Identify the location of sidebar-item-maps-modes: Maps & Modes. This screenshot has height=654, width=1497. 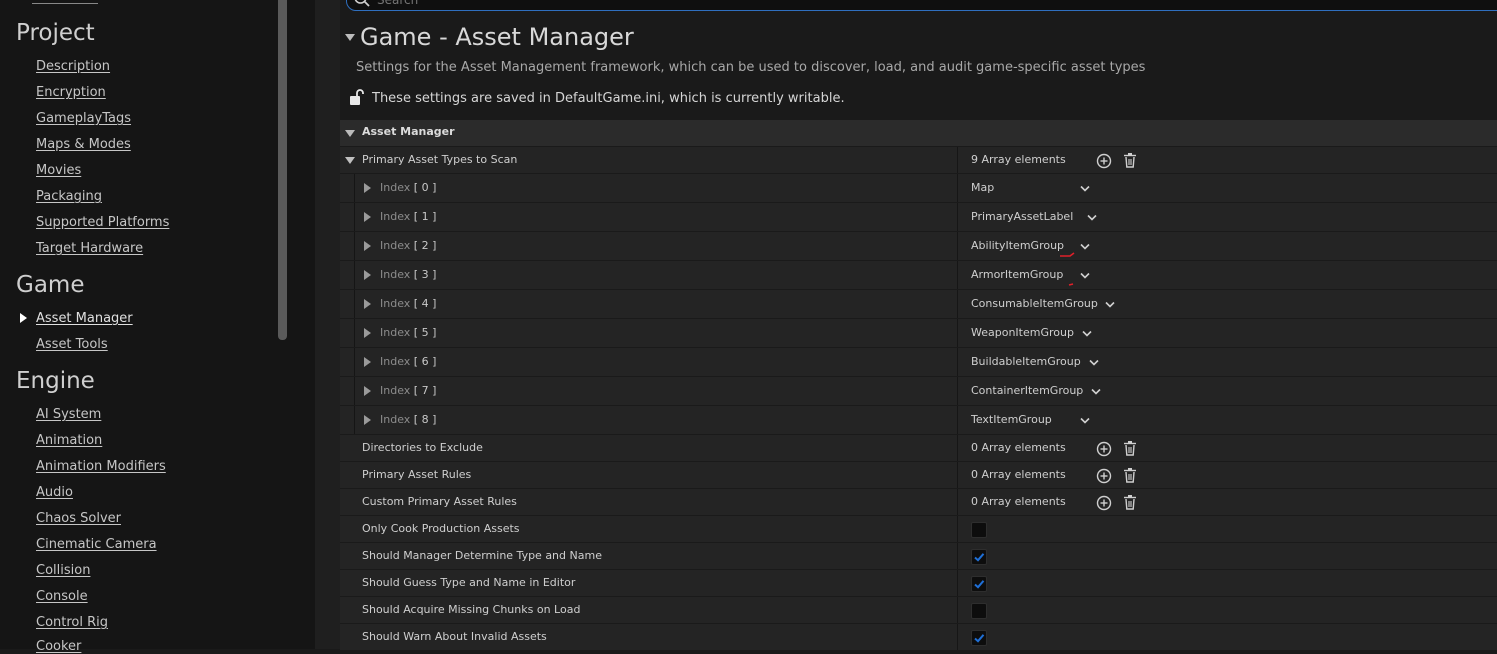
(83, 144).